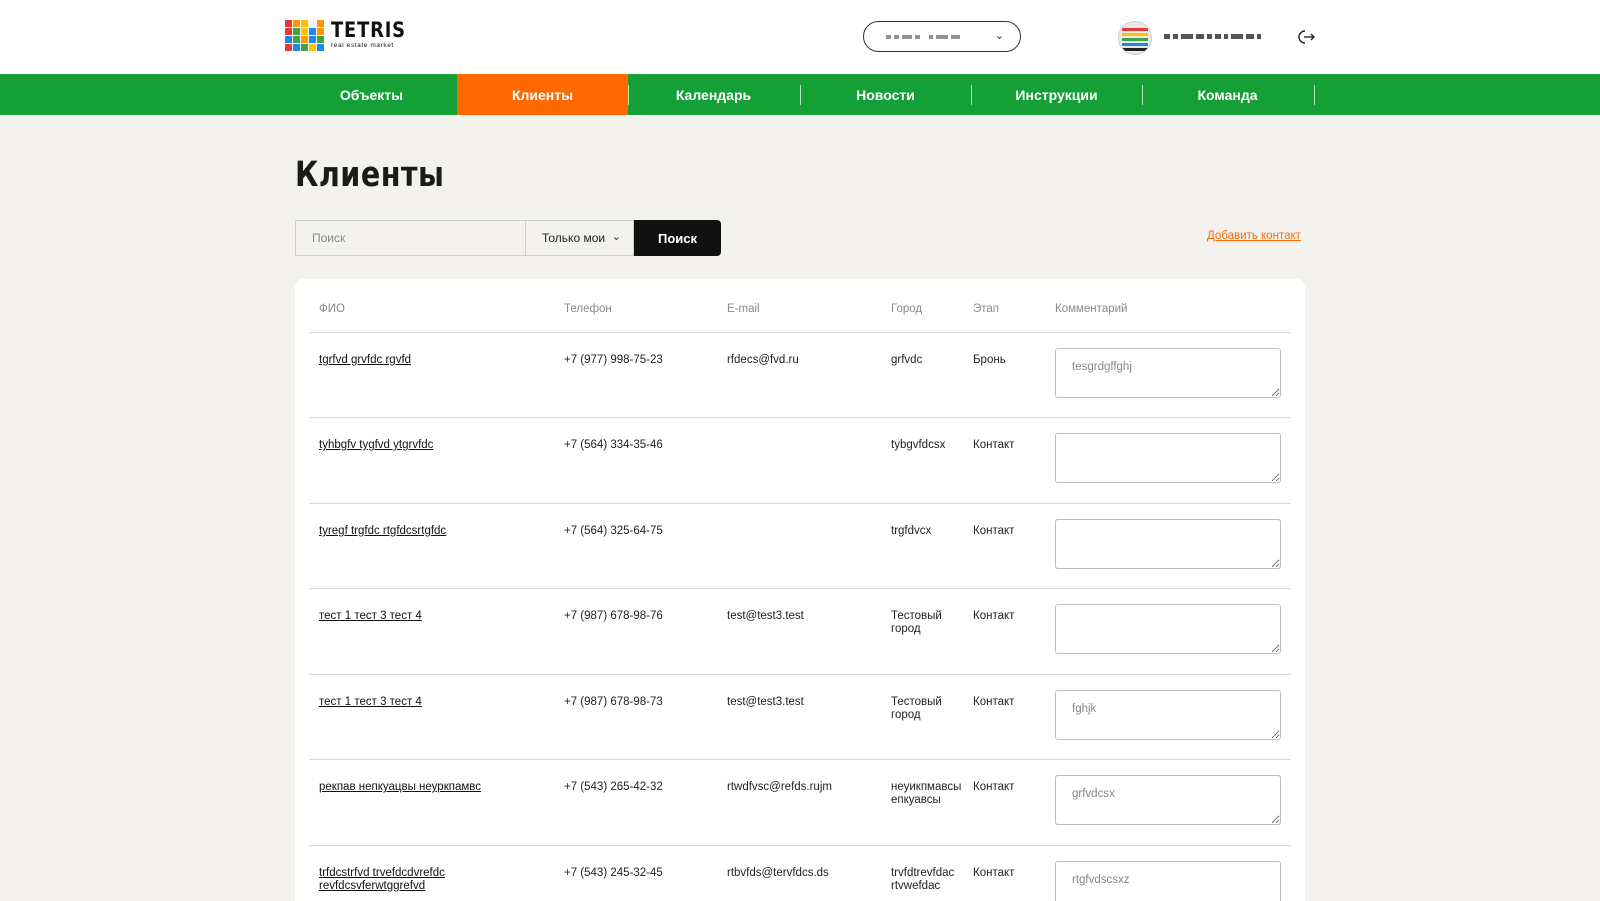 The width and height of the screenshot is (1600, 901). I want to click on search-button: Поиск, so click(677, 238).